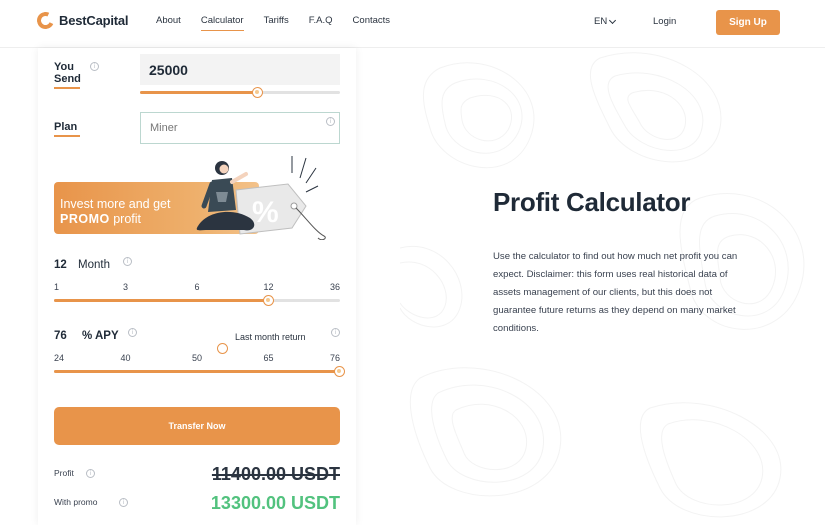 This screenshot has height=525, width=825. Describe the element at coordinates (240, 128) in the screenshot. I see `plan-select` at that location.